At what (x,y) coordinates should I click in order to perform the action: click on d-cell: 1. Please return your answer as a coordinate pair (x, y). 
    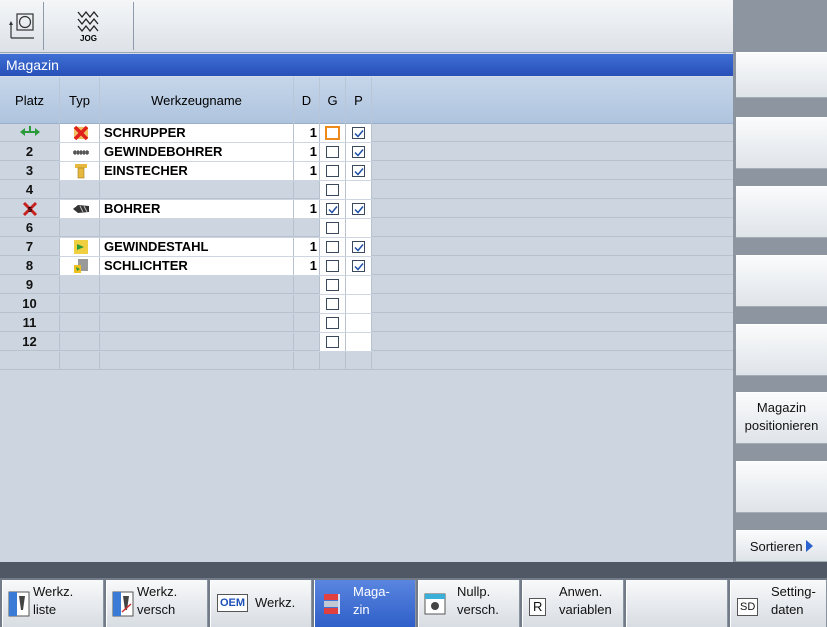
    Looking at the image, I should click on (307, 171).